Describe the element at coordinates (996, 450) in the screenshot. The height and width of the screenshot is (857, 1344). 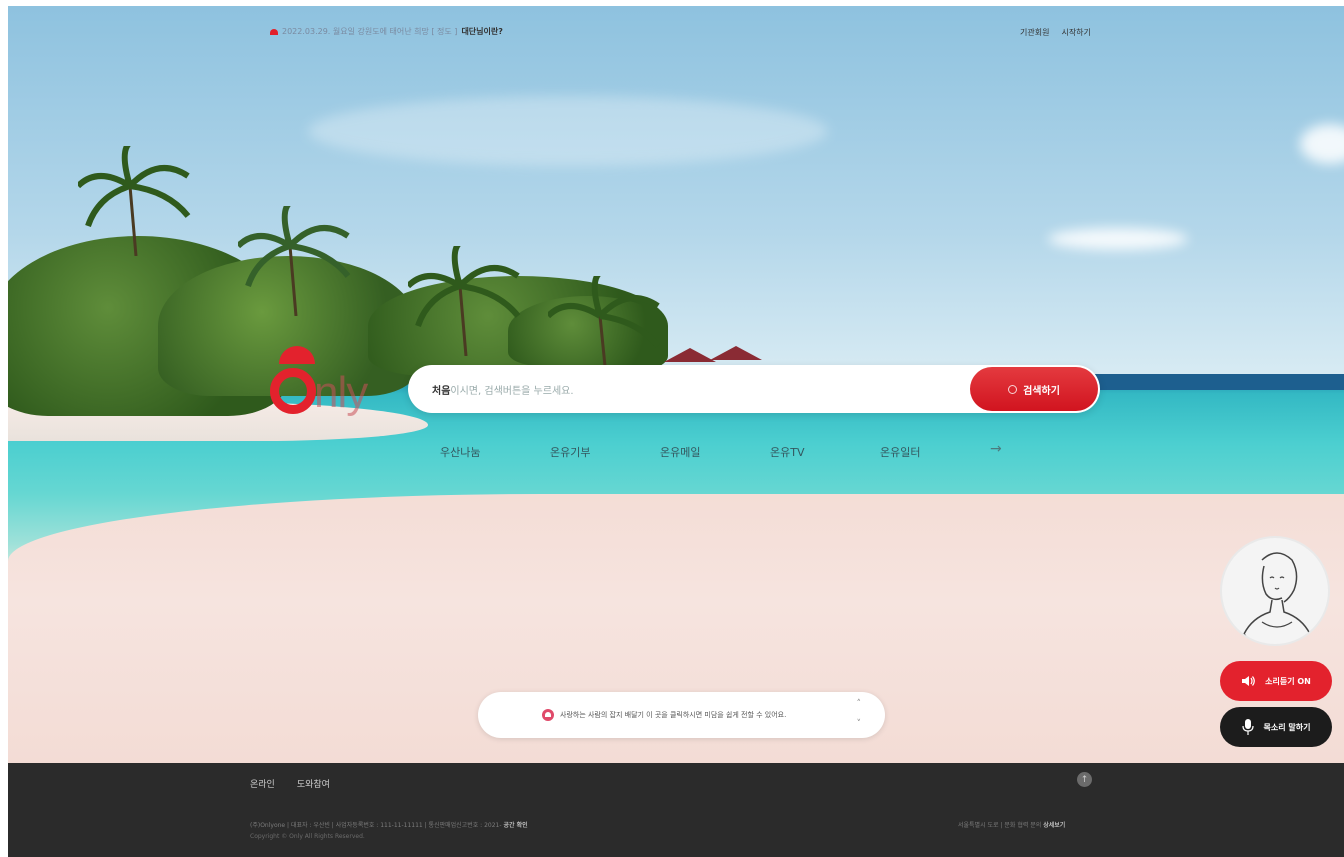
I see `nav-more-arrow-icon: →` at that location.